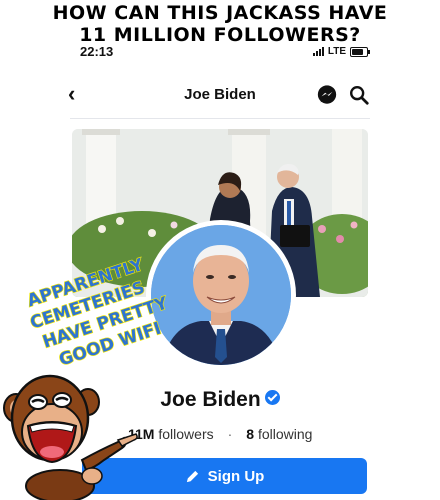 Image resolution: width=440 pixels, height=500 pixels. What do you see at coordinates (97, 51) in the screenshot?
I see `status-time: 22:13` at bounding box center [97, 51].